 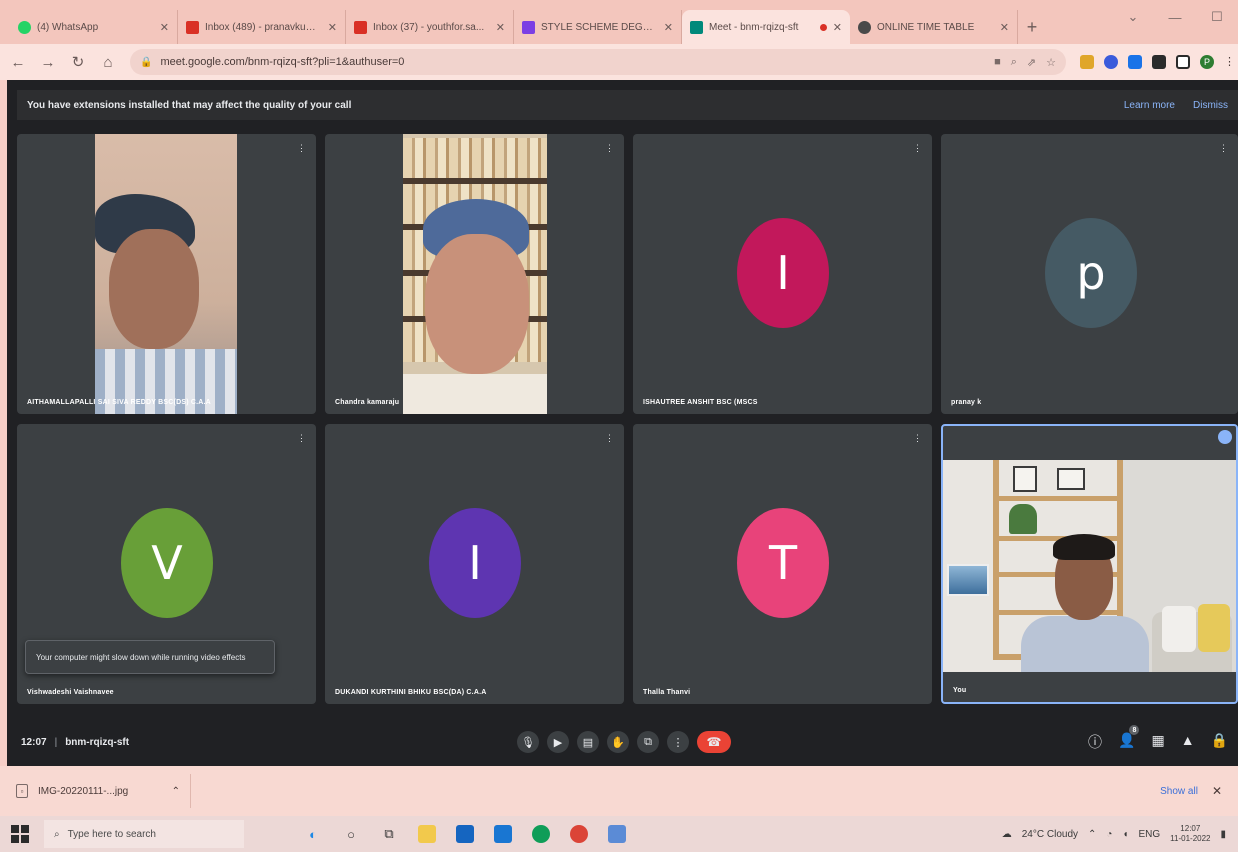 What do you see at coordinates (427, 834) in the screenshot?
I see `file-explorer-icon` at bounding box center [427, 834].